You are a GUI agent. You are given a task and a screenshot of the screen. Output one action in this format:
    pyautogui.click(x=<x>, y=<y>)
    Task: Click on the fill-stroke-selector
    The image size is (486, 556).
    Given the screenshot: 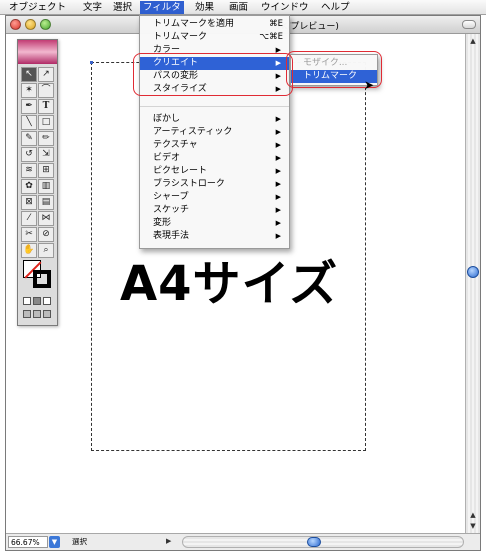 What is the action you would take?
    pyautogui.click(x=38, y=275)
    